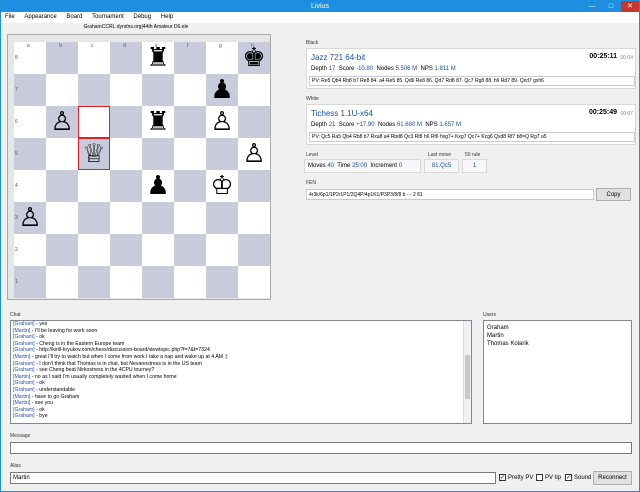 The width and height of the screenshot is (640, 492). Describe the element at coordinates (190, 282) in the screenshot. I see `square-f1` at that location.